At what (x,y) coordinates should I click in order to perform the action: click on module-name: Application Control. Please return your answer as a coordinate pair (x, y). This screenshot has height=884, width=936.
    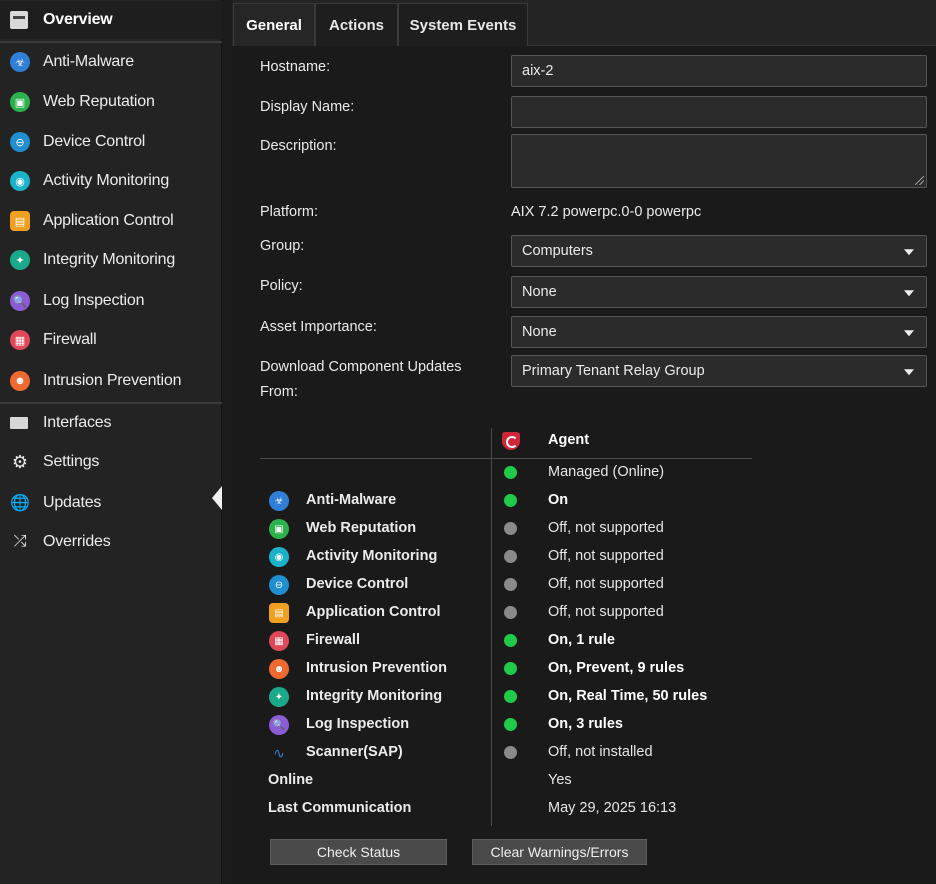
    Looking at the image, I should click on (373, 612).